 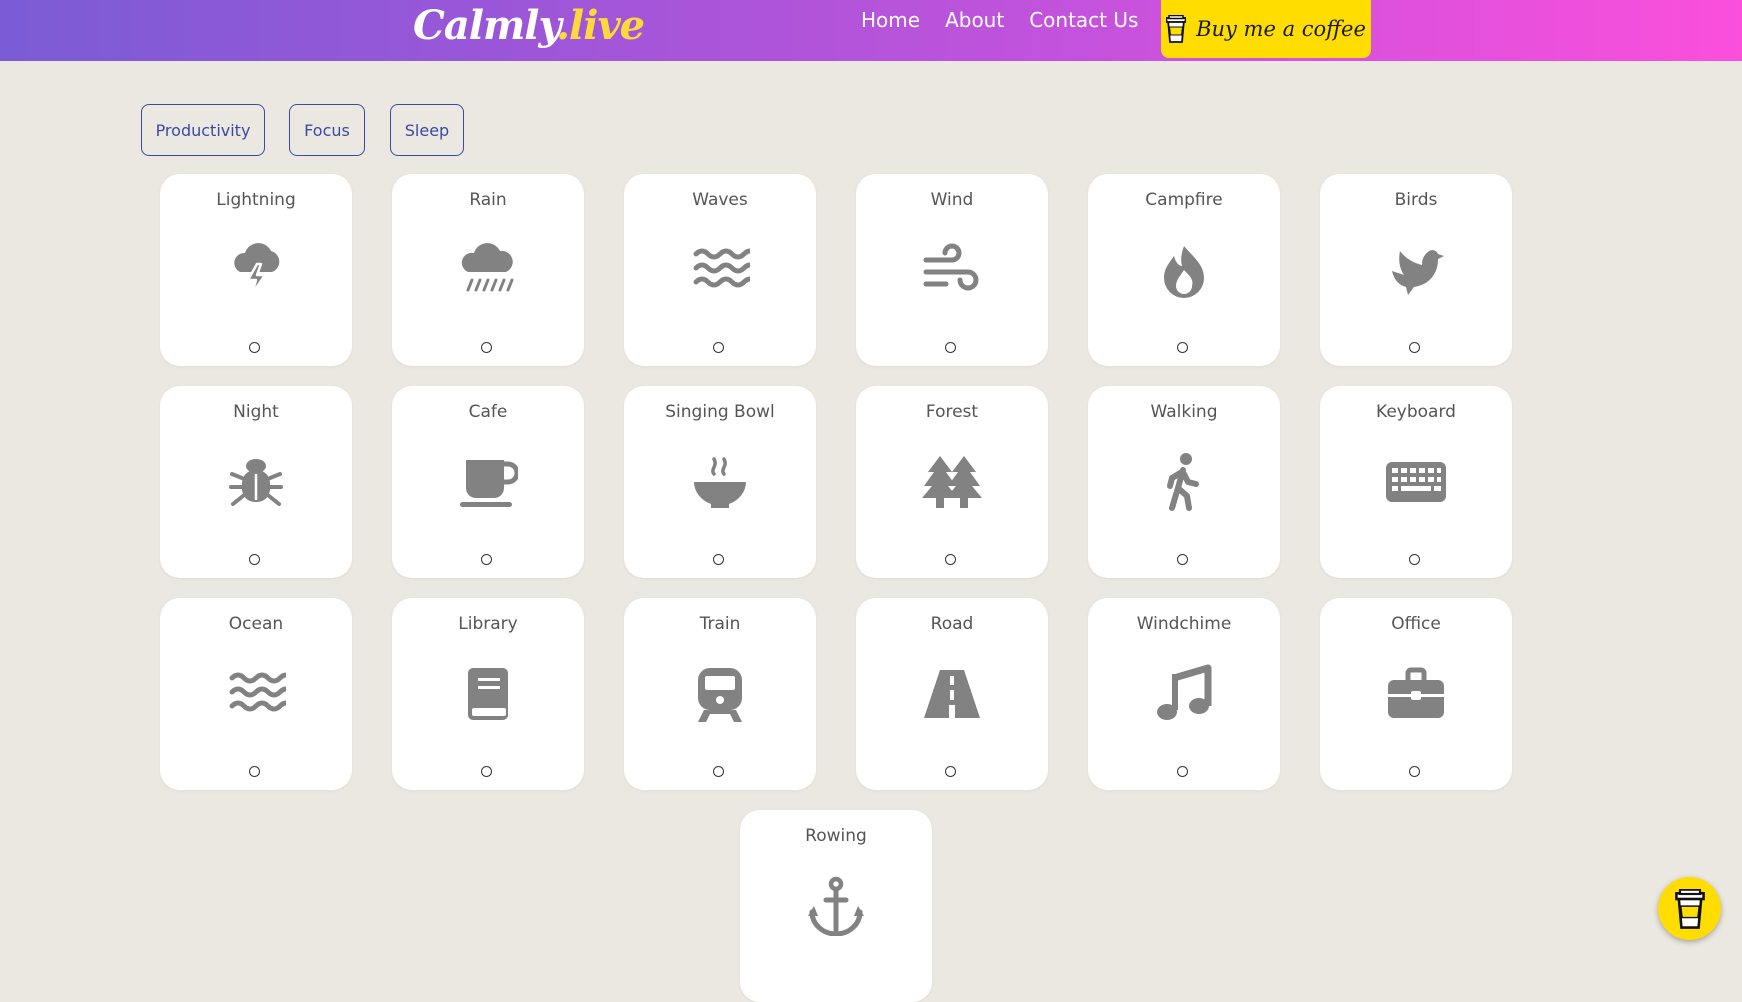 I want to click on sound-card-campfire: Campfire, so click(x=1184, y=270).